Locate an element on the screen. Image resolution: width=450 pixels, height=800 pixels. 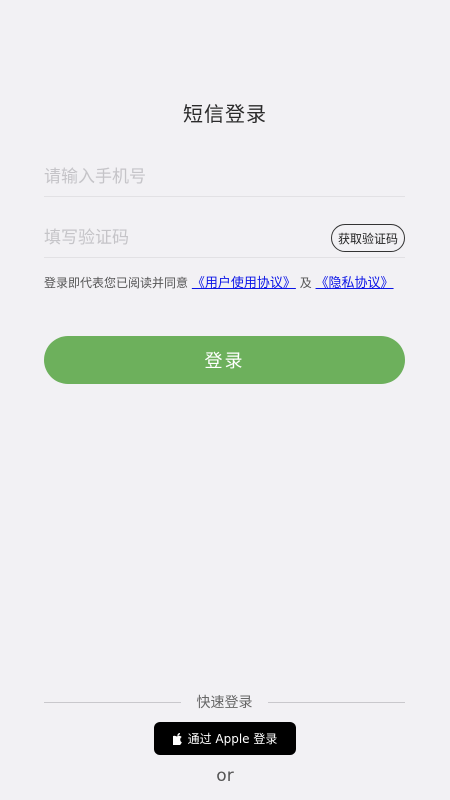
quick-login-divider: 快速登录 is located at coordinates (224, 703).